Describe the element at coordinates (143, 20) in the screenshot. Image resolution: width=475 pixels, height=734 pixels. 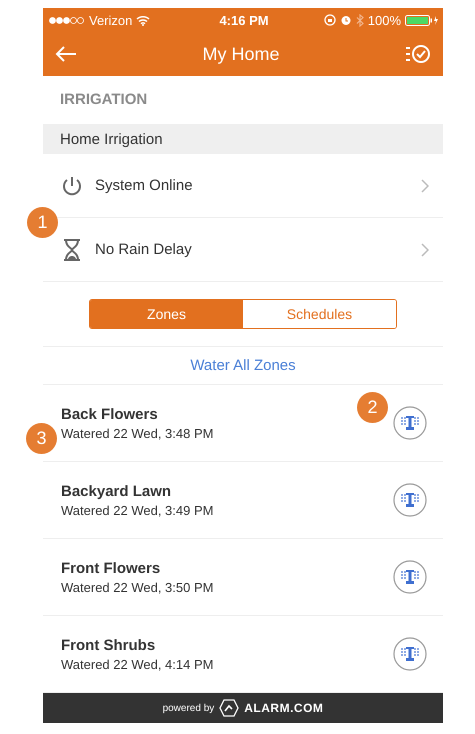
I see `wifi-icon` at that location.